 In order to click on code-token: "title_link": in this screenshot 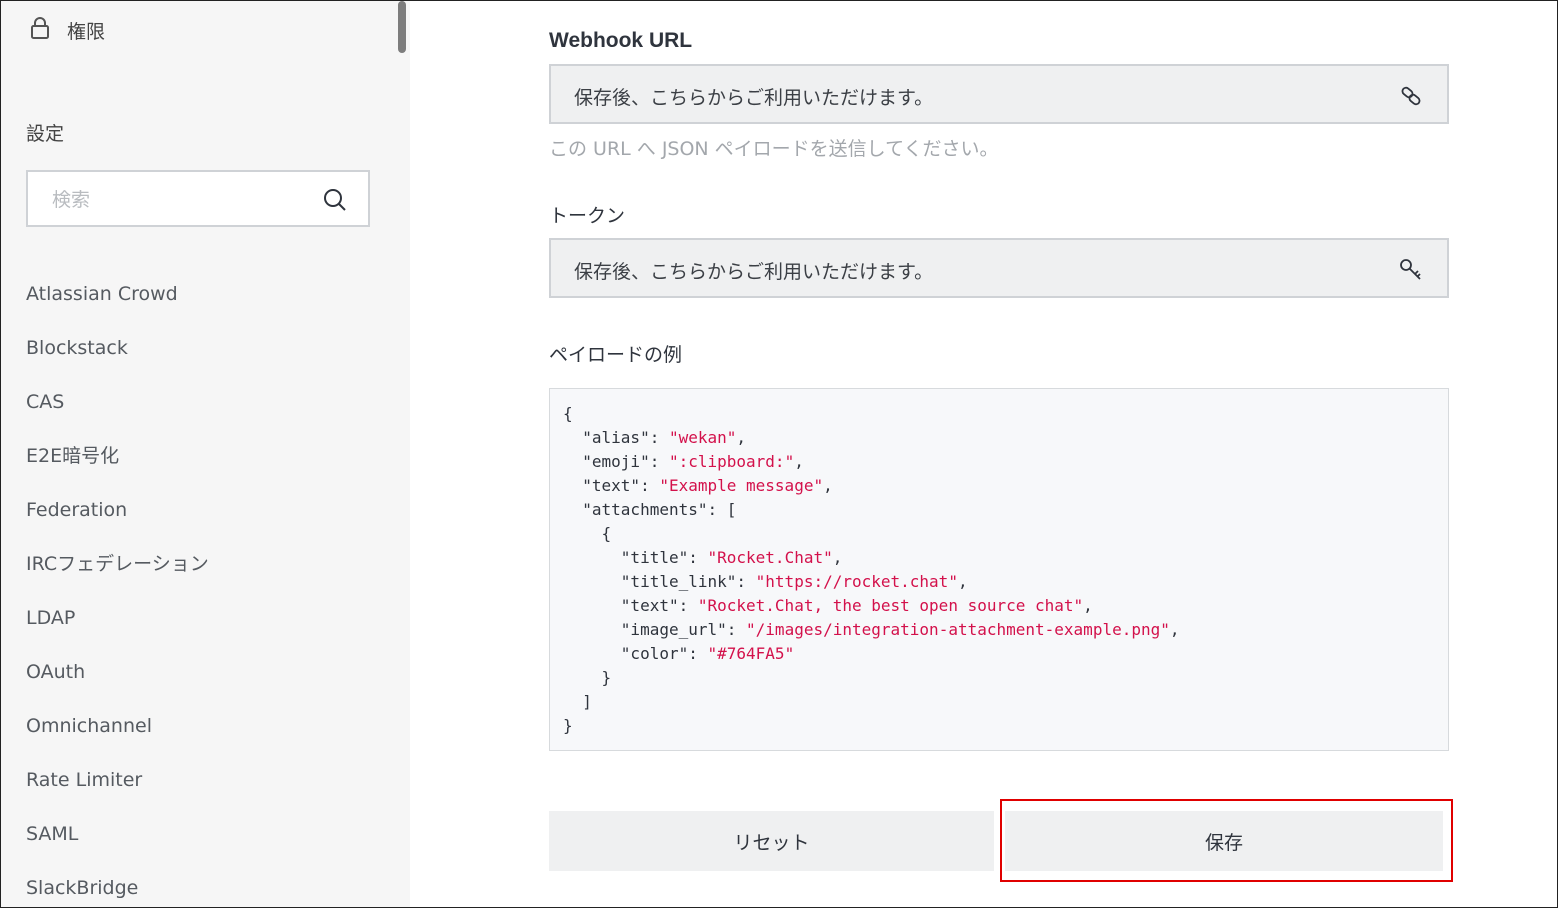, I will do `click(659, 581)`.